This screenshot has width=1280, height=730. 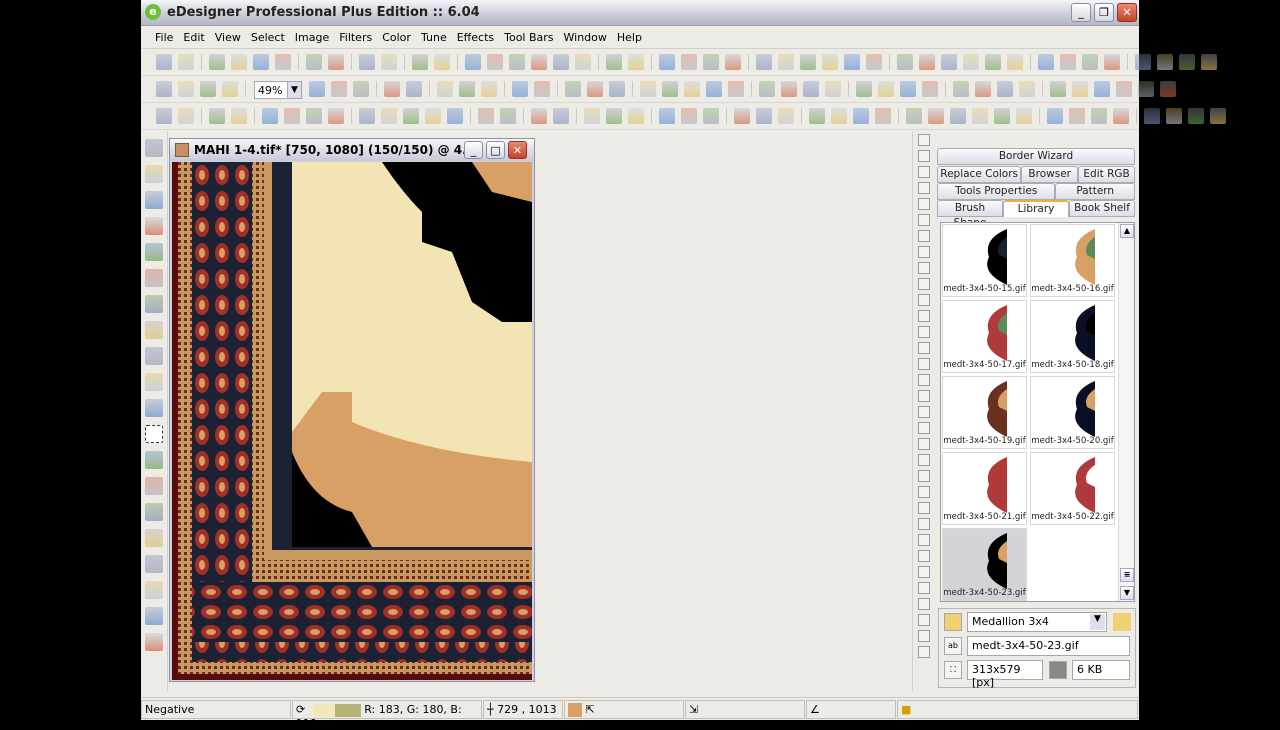 I want to click on tb1-tool-41-icon, so click(x=1165, y=62).